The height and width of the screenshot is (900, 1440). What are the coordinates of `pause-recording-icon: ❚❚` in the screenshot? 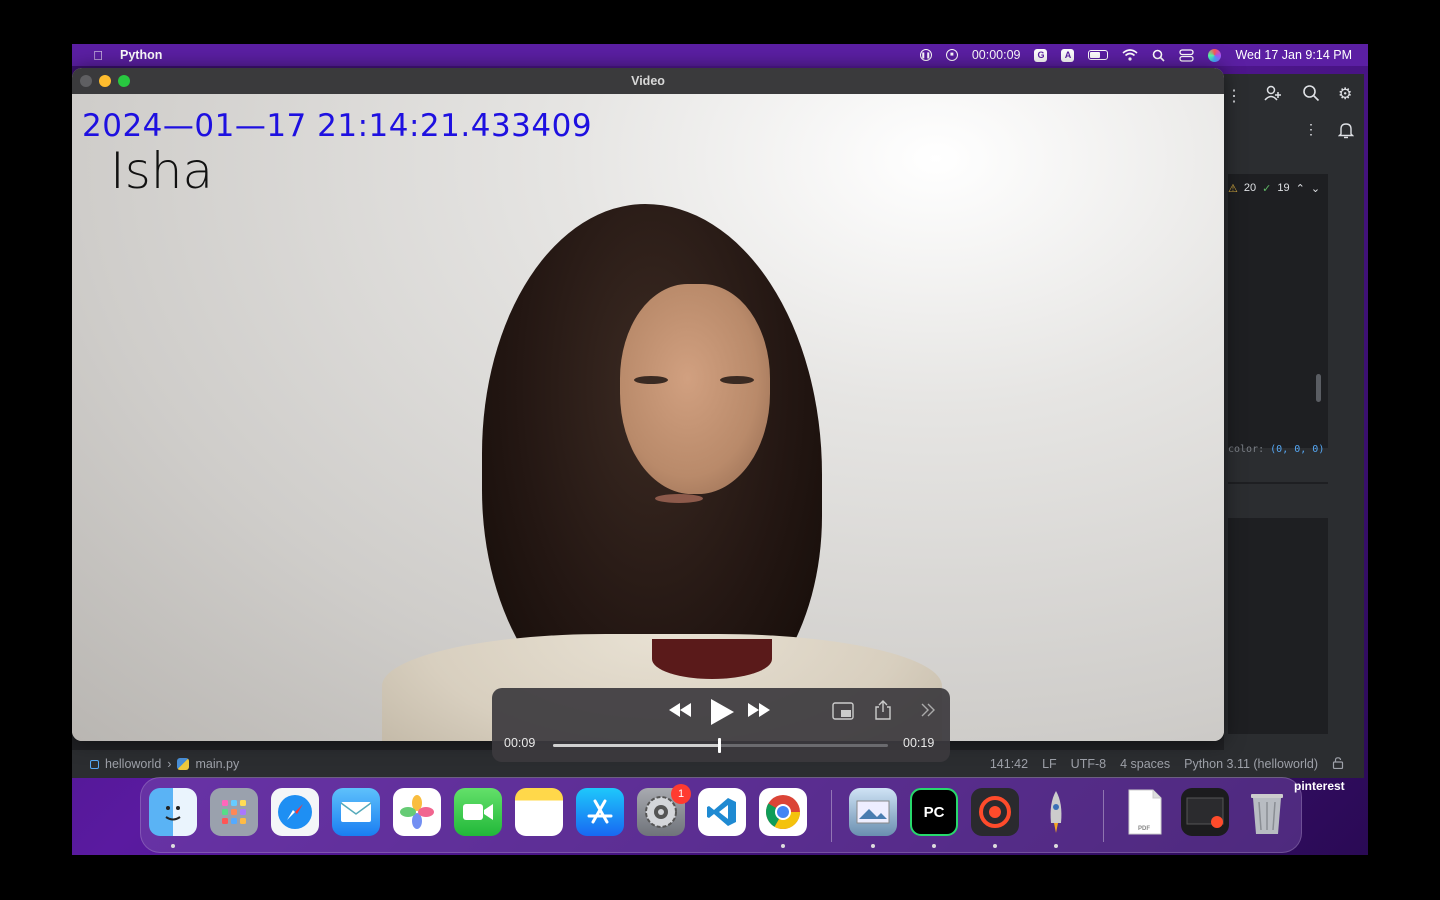 It's located at (925, 55).